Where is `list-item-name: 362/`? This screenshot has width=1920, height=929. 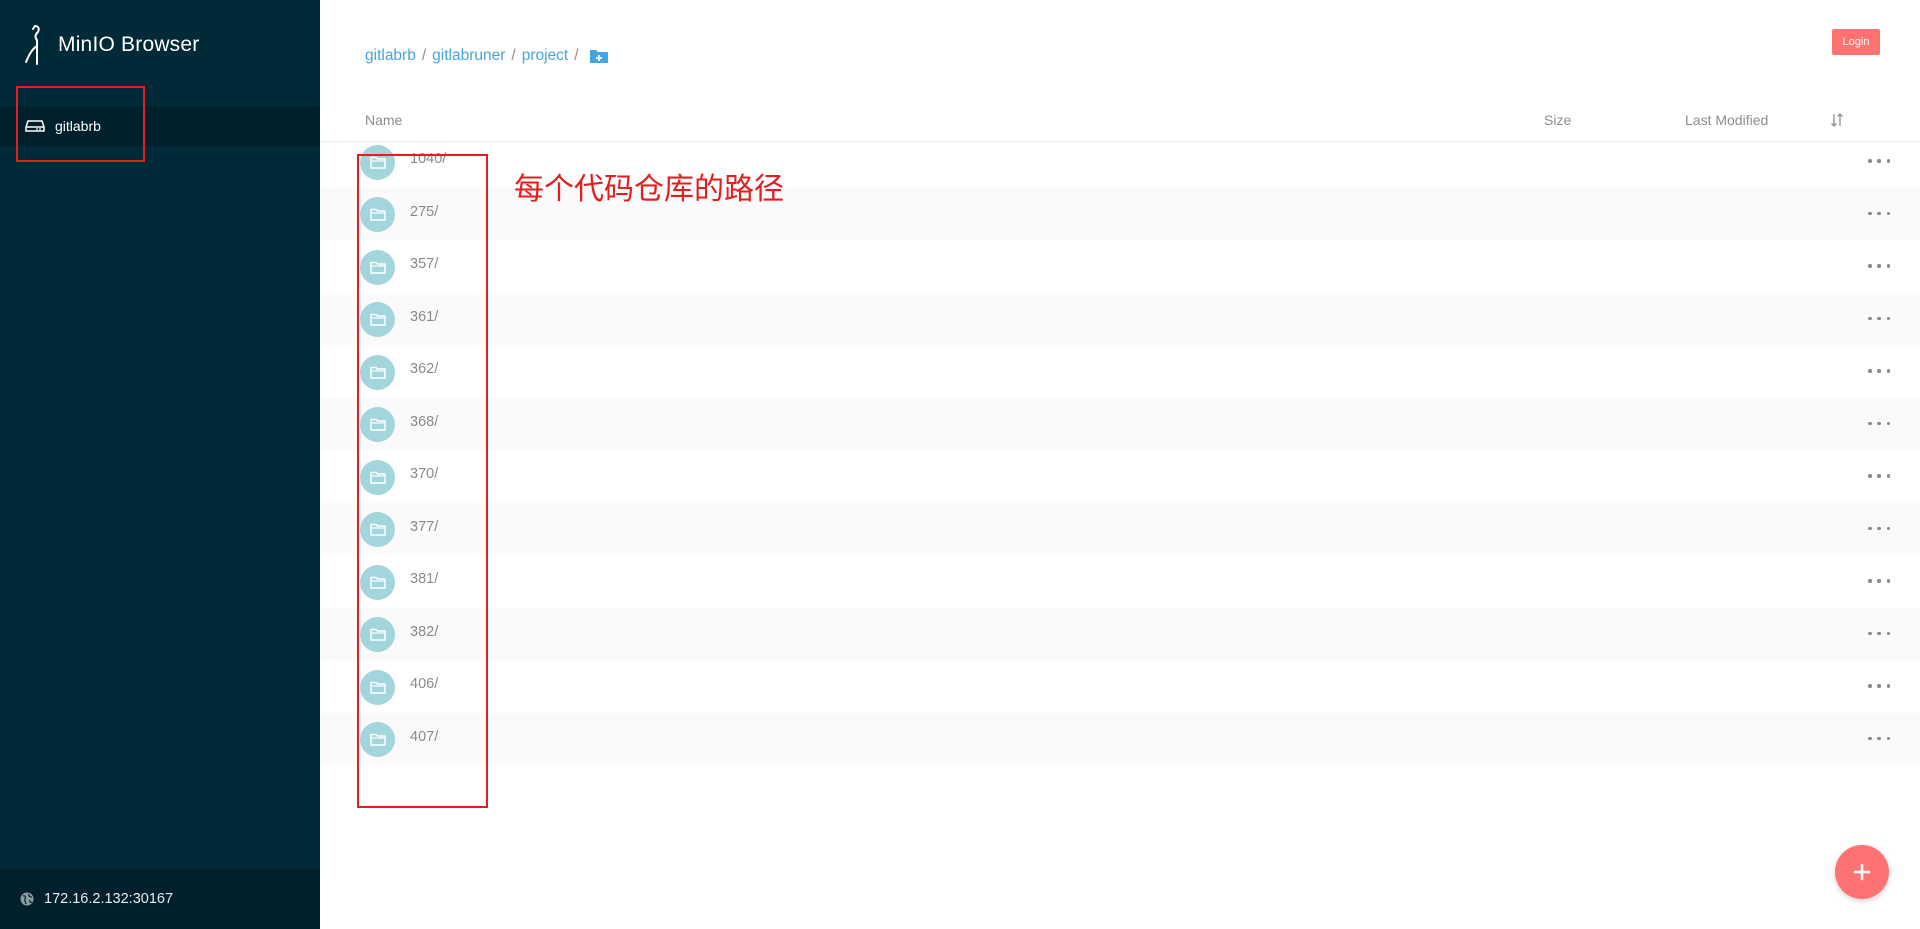 list-item-name: 362/ is located at coordinates (424, 369).